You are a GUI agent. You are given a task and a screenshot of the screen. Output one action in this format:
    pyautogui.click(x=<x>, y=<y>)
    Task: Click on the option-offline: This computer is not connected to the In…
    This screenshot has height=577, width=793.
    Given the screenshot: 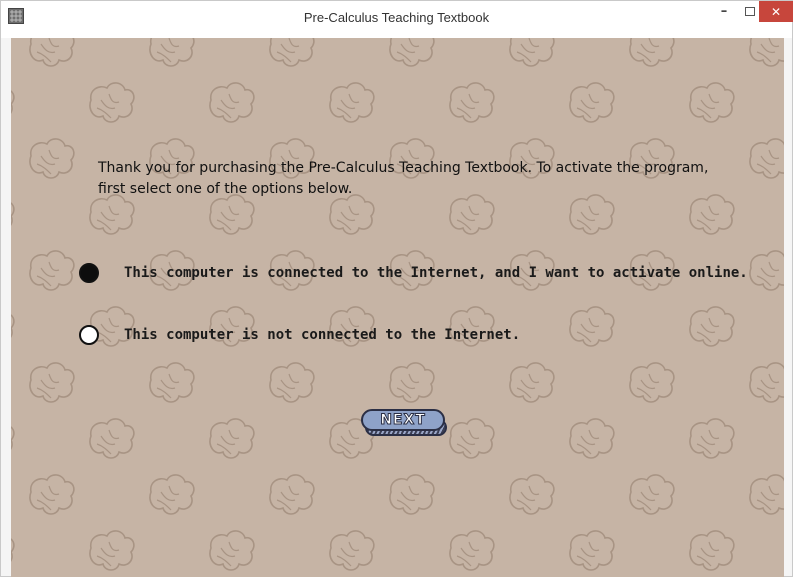 What is the action you would take?
    pyautogui.click(x=299, y=335)
    